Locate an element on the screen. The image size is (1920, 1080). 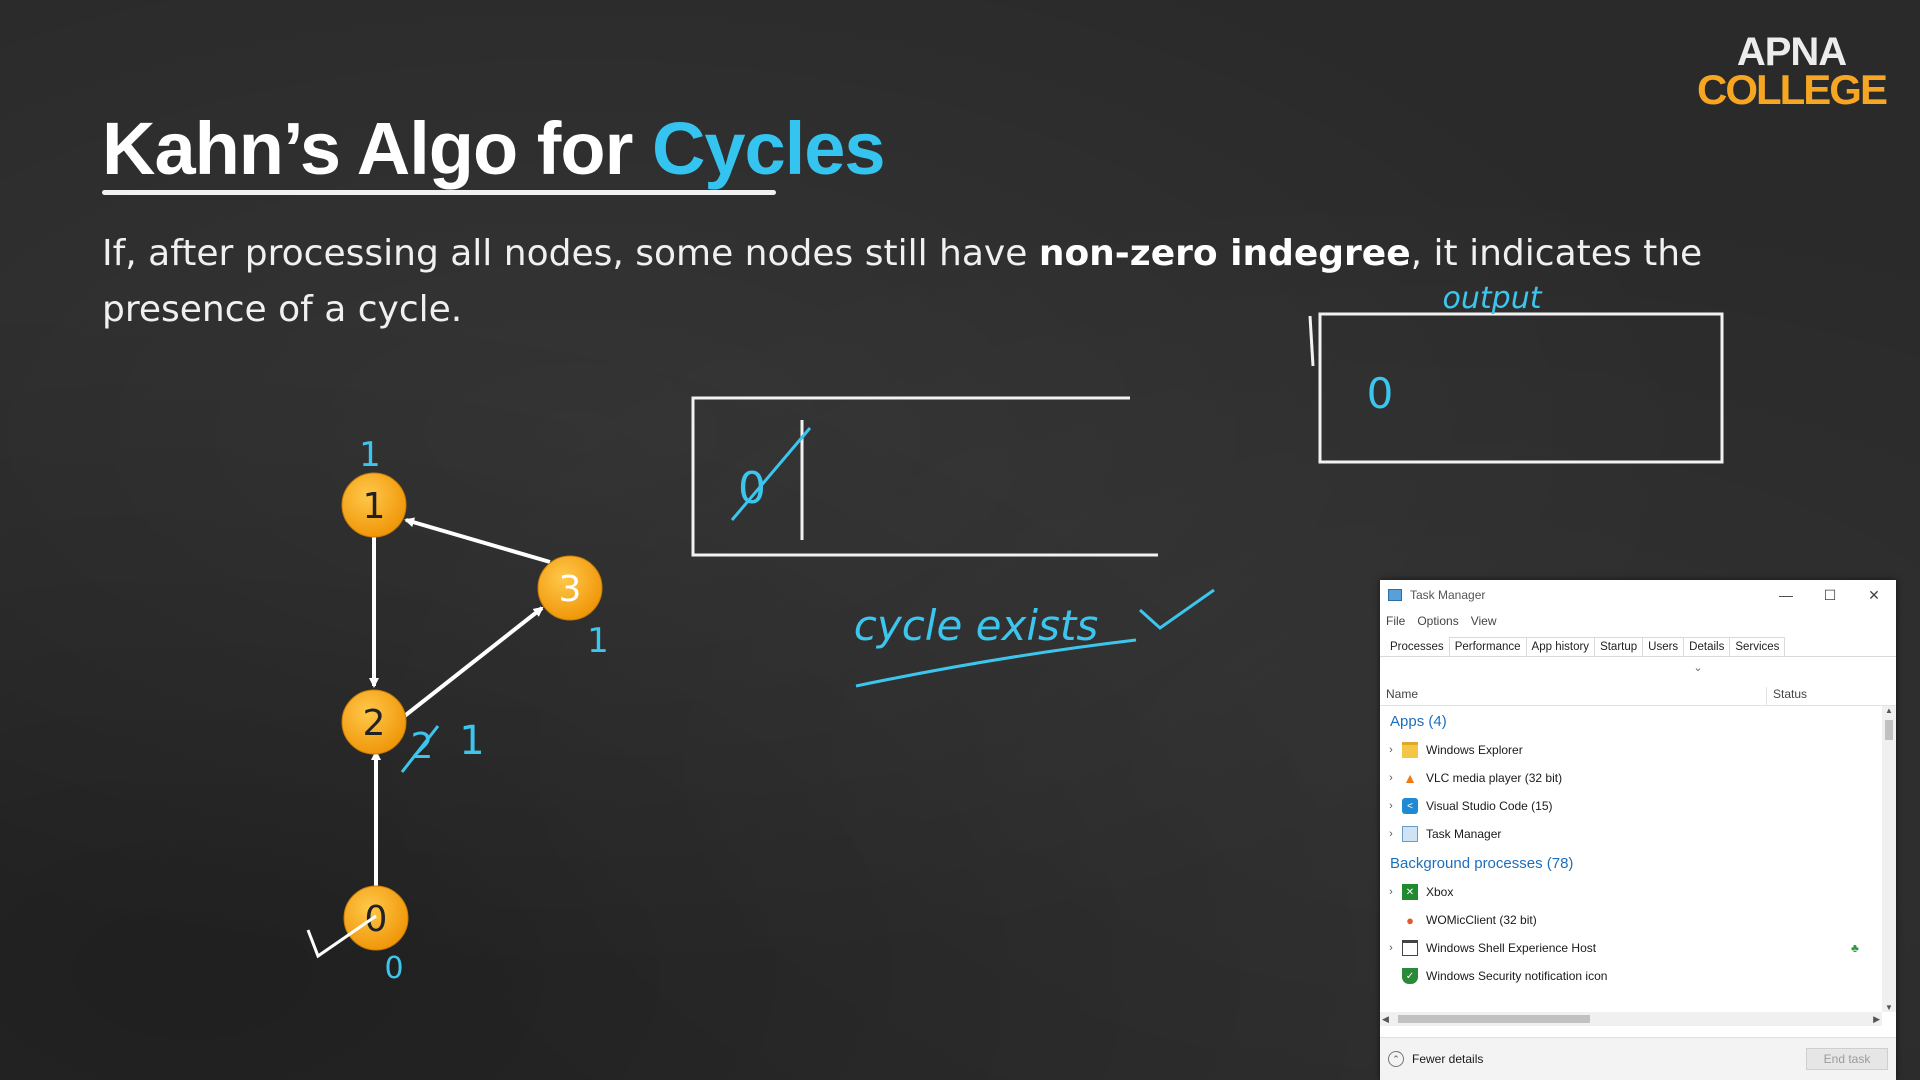
efficiency-leaf-icon: ♣ is located at coordinates (1855, 948).